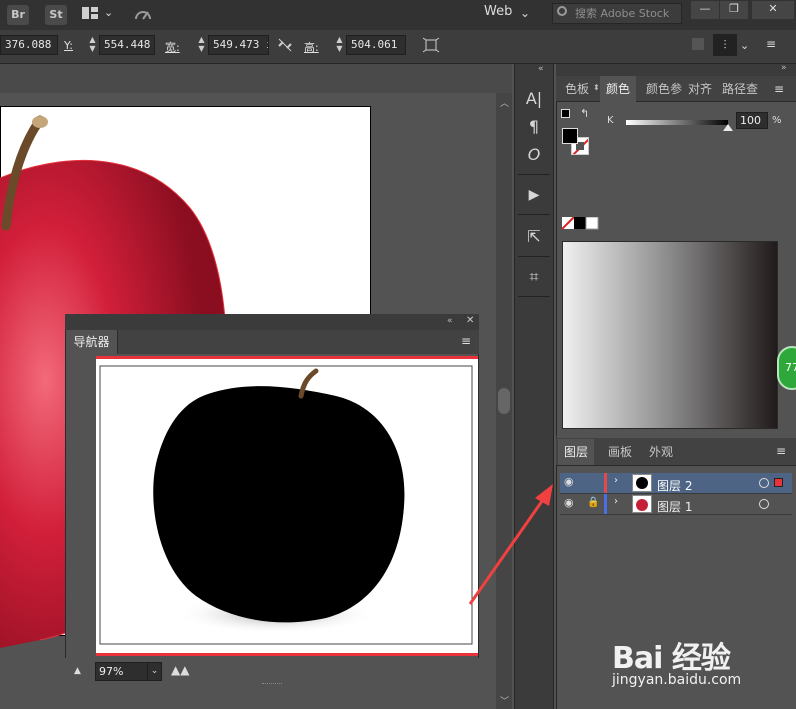 The image size is (796, 709). What do you see at coordinates (565, 113) in the screenshot?
I see `default-colors-icon` at bounding box center [565, 113].